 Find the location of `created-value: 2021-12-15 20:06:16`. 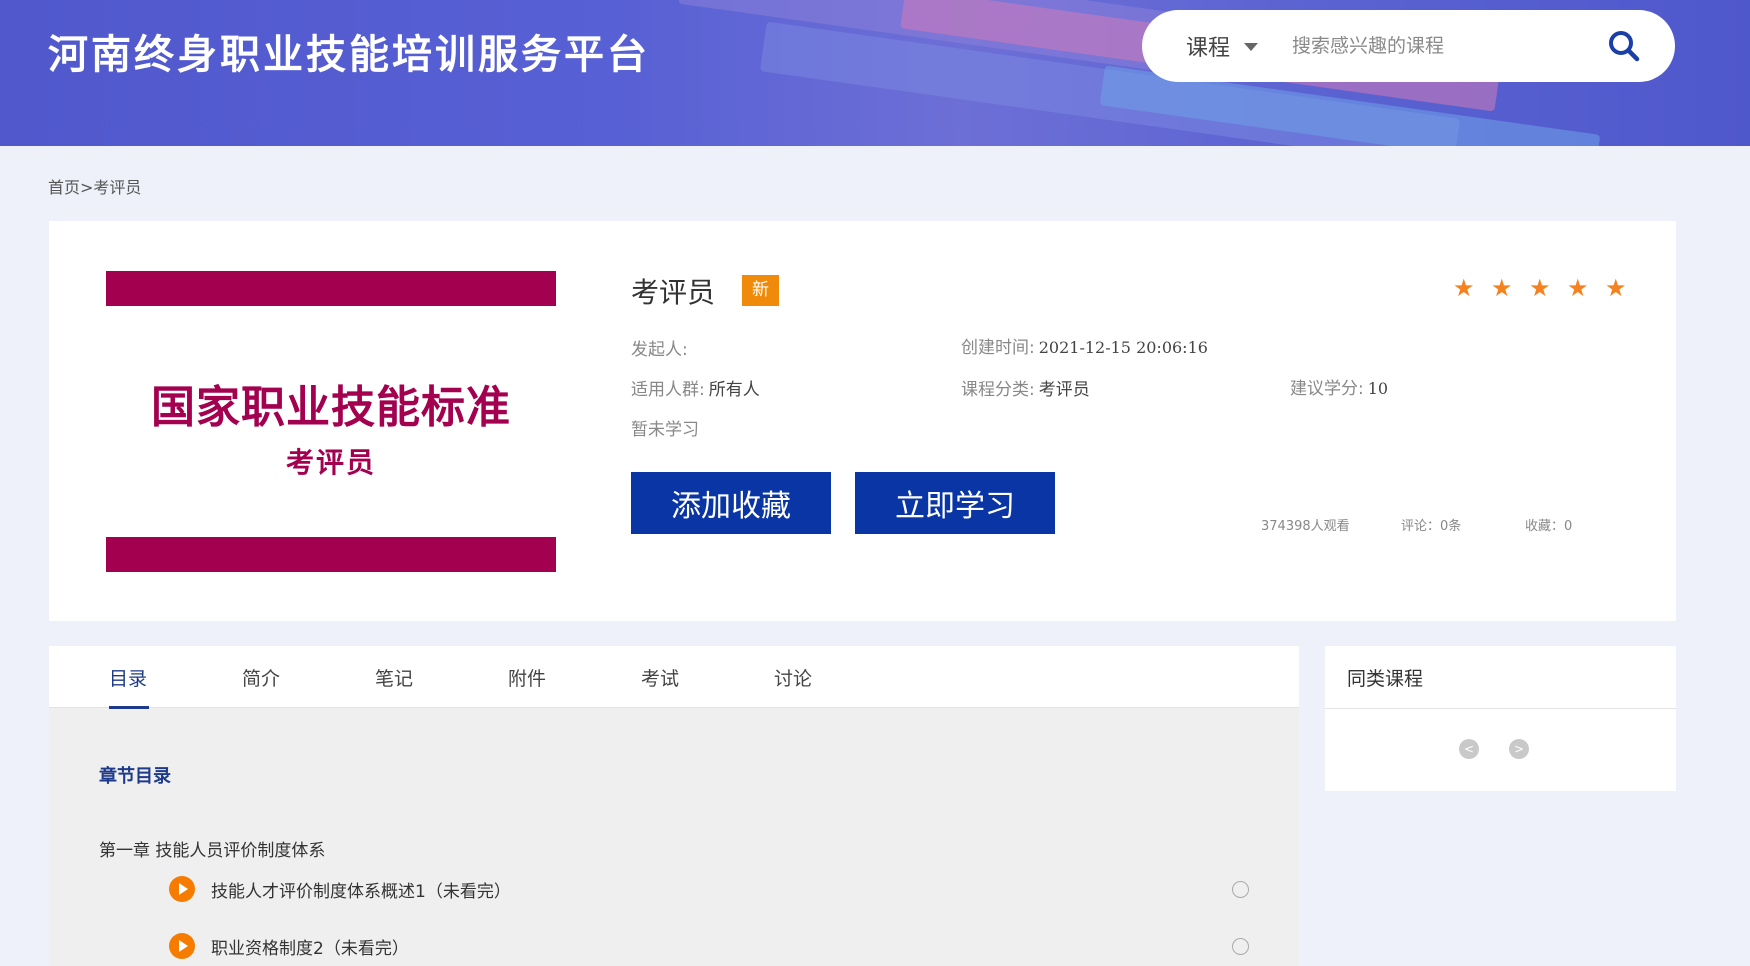

created-value: 2021-12-15 20:06:16 is located at coordinates (1123, 347).